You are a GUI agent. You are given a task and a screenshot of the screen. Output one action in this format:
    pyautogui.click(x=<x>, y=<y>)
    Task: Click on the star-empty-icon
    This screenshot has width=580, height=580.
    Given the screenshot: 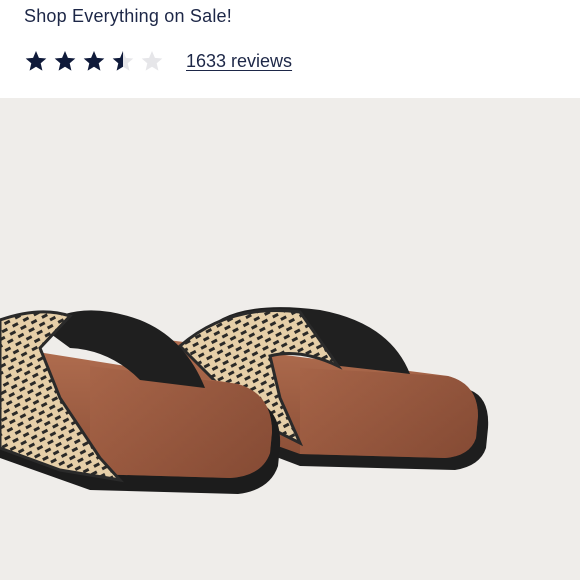 What is the action you would take?
    pyautogui.click(x=152, y=61)
    